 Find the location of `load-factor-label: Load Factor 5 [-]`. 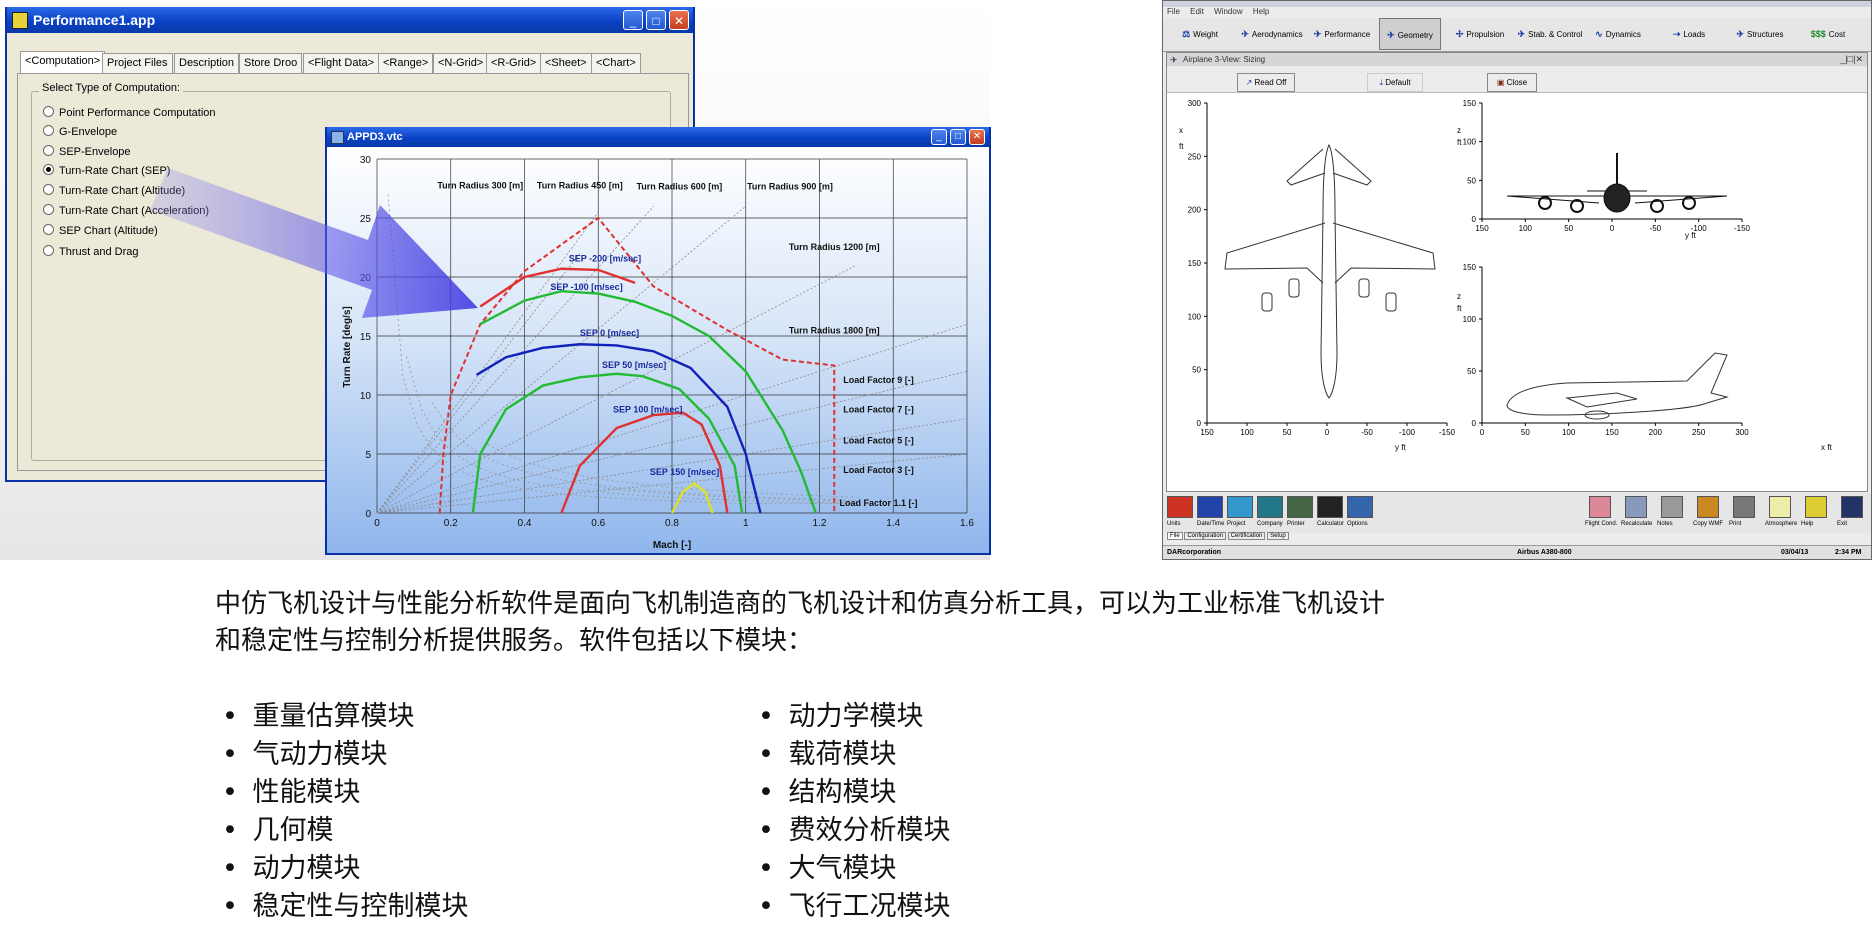

load-factor-label: Load Factor 5 [-] is located at coordinates (878, 440).